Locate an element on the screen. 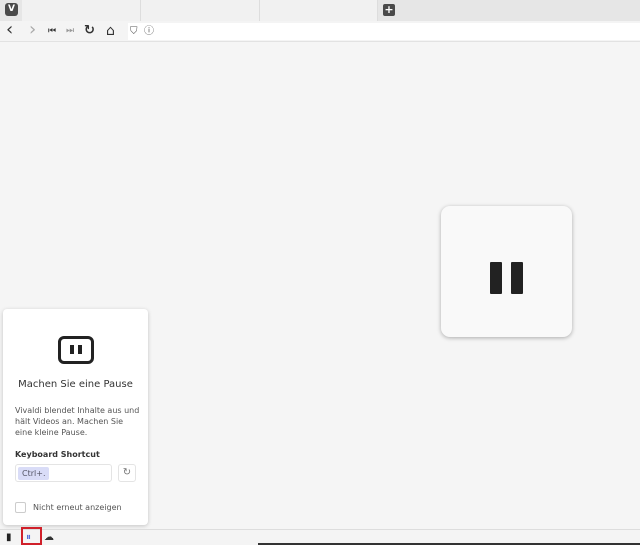 The width and height of the screenshot is (640, 545). new-tab-button: + is located at coordinates (389, 10).